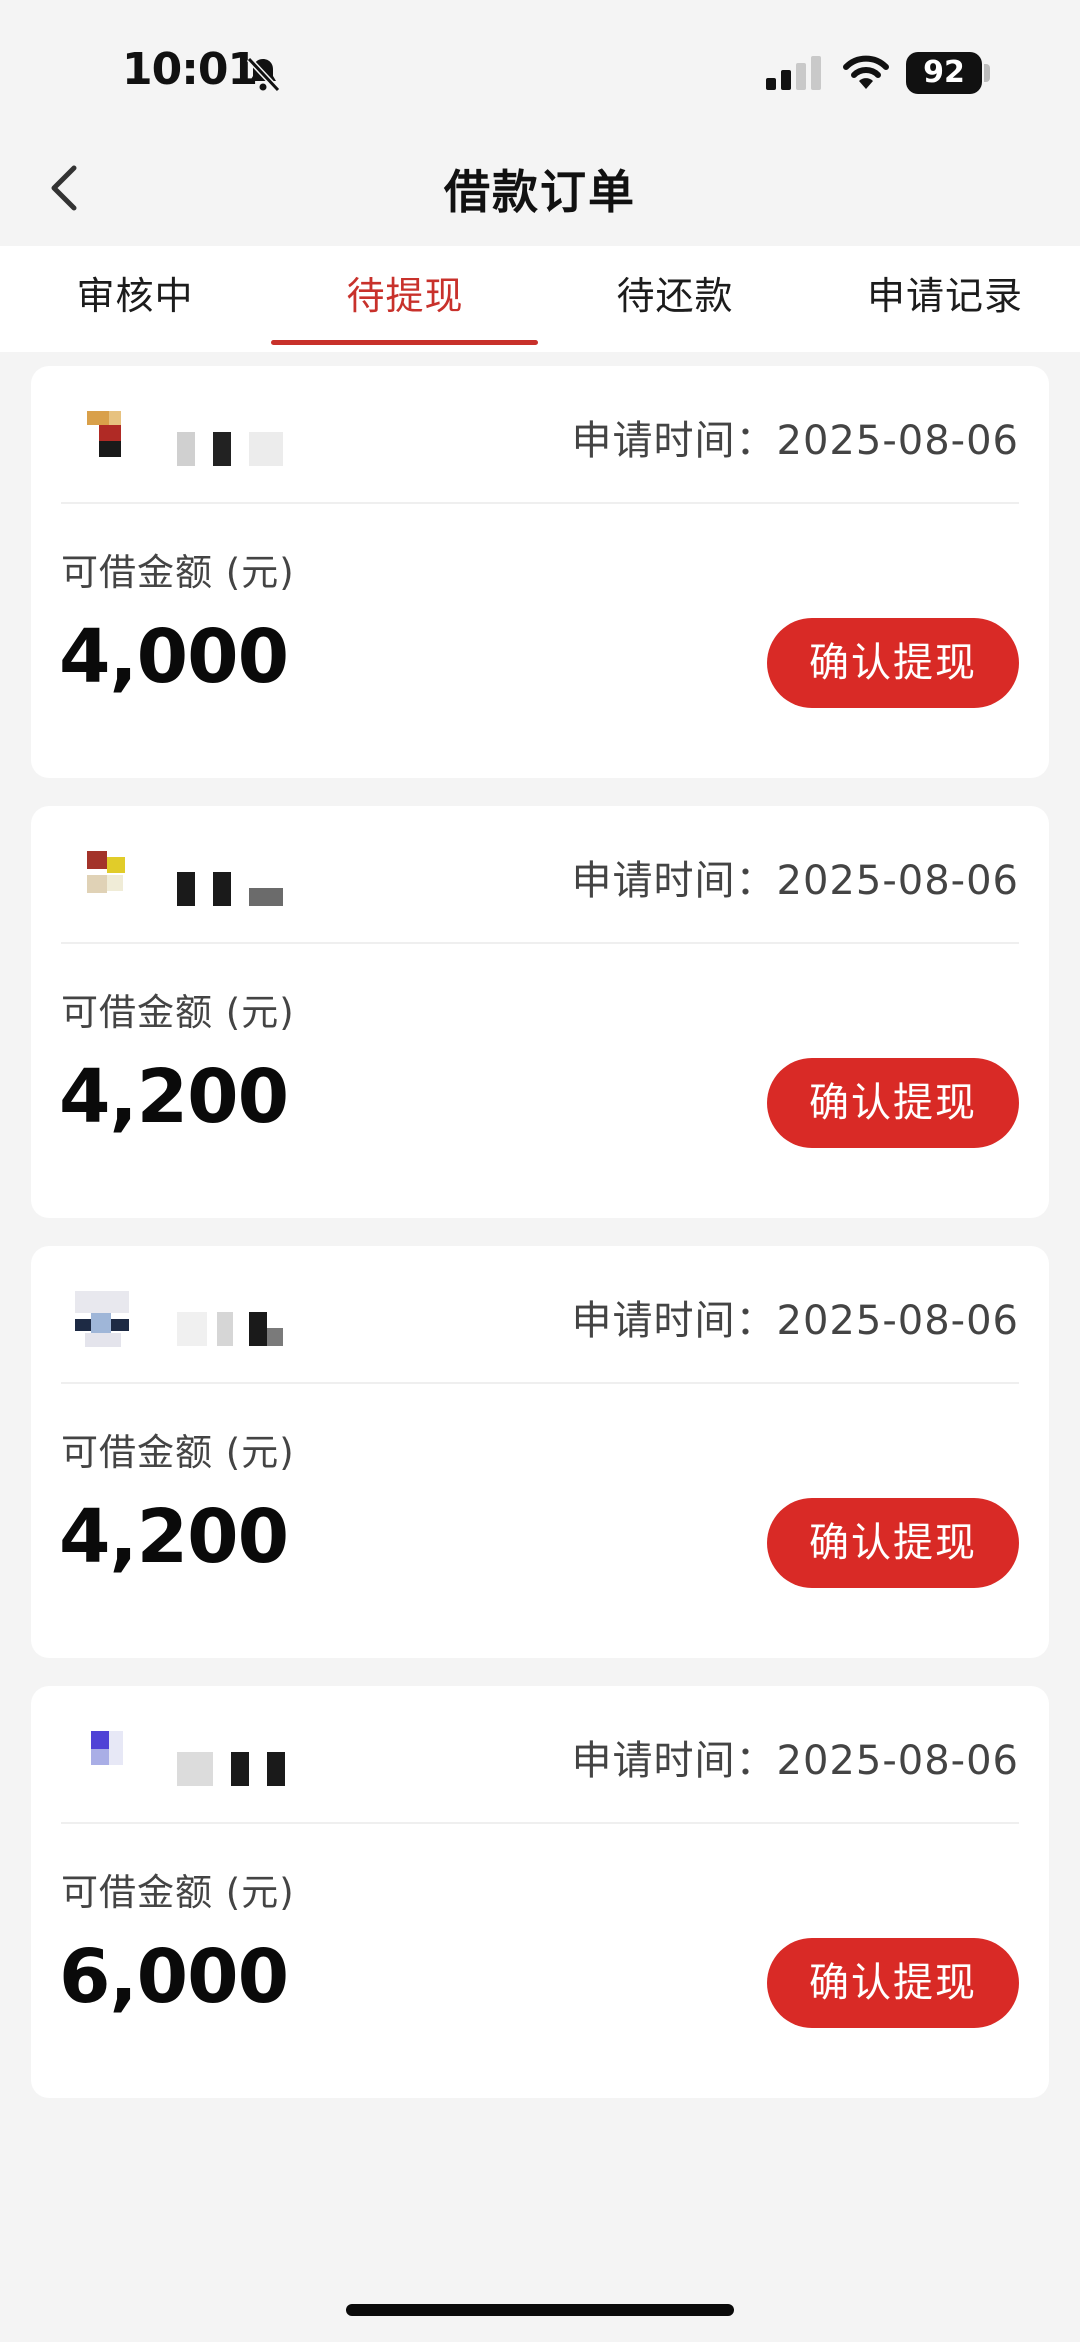 The width and height of the screenshot is (1080, 2342). I want to click on wifi-icon, so click(866, 72).